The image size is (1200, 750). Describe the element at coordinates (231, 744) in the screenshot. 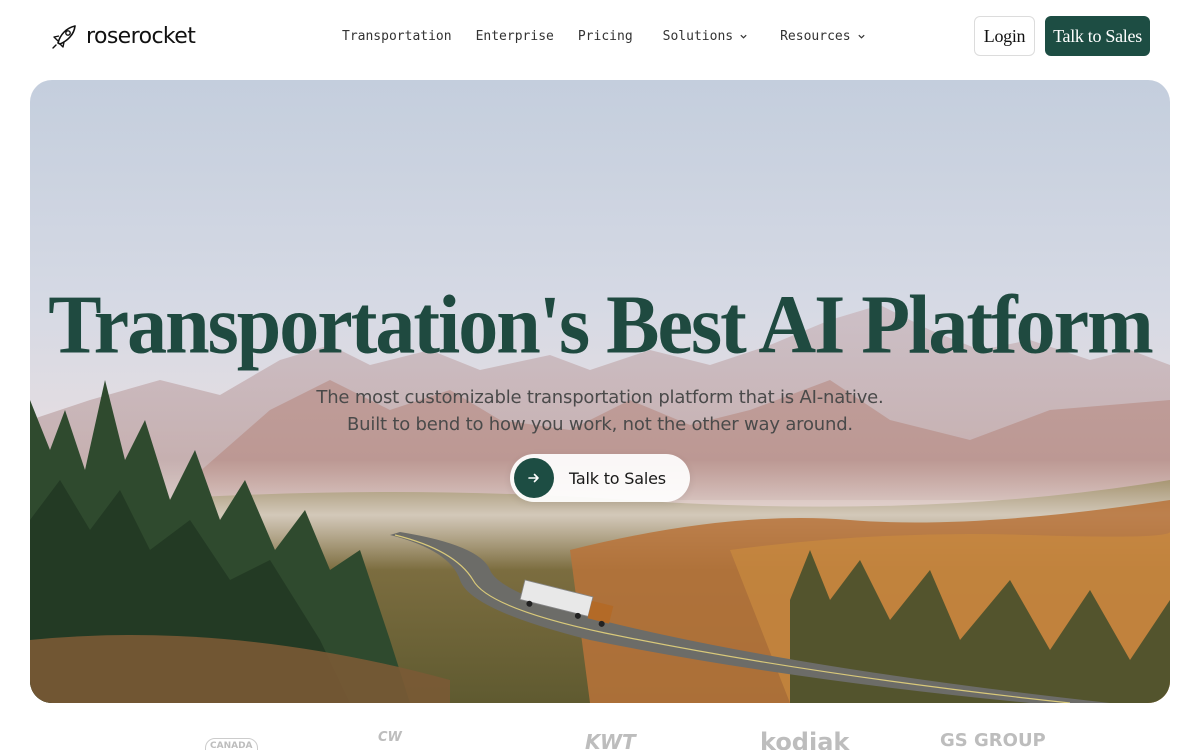

I see `customer-logo: CANADA` at that location.